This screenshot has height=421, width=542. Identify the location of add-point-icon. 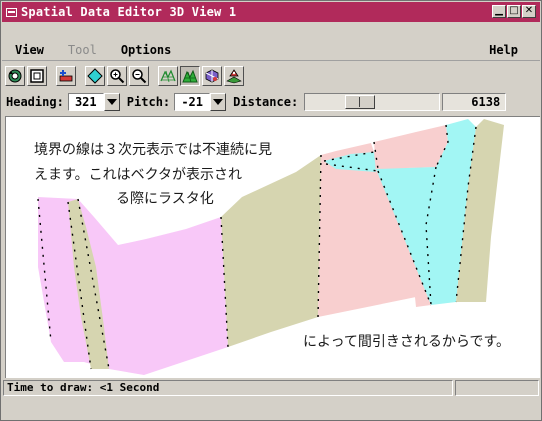
(66, 76).